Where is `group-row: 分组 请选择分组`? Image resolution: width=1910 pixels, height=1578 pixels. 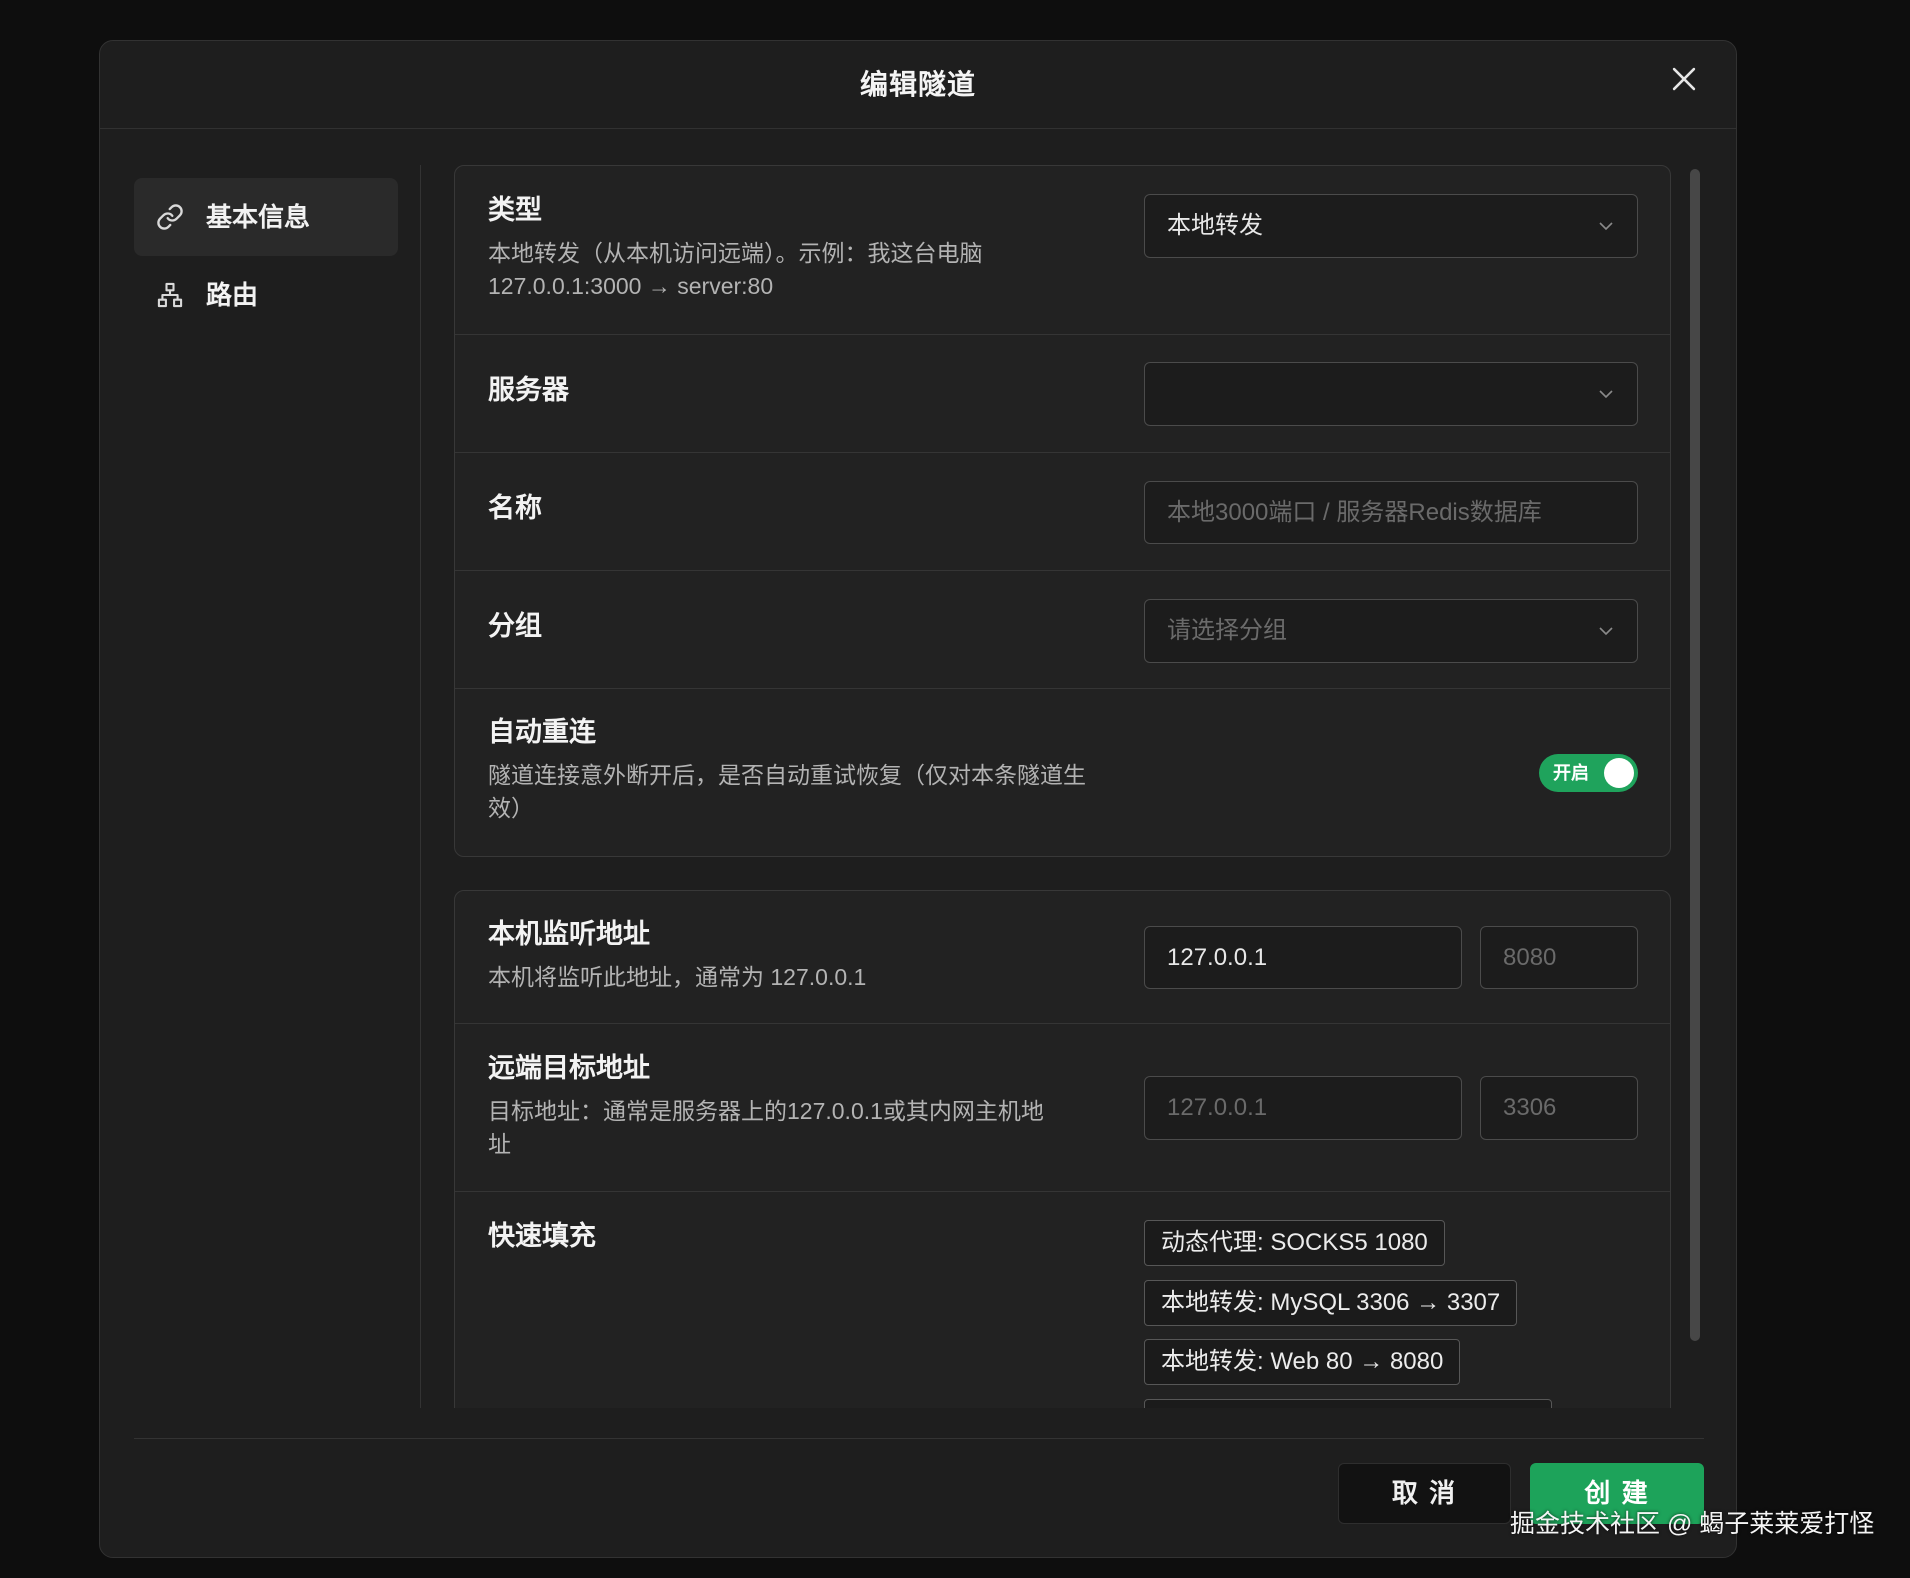
group-row: 分组 请选择分组 is located at coordinates (1062, 630).